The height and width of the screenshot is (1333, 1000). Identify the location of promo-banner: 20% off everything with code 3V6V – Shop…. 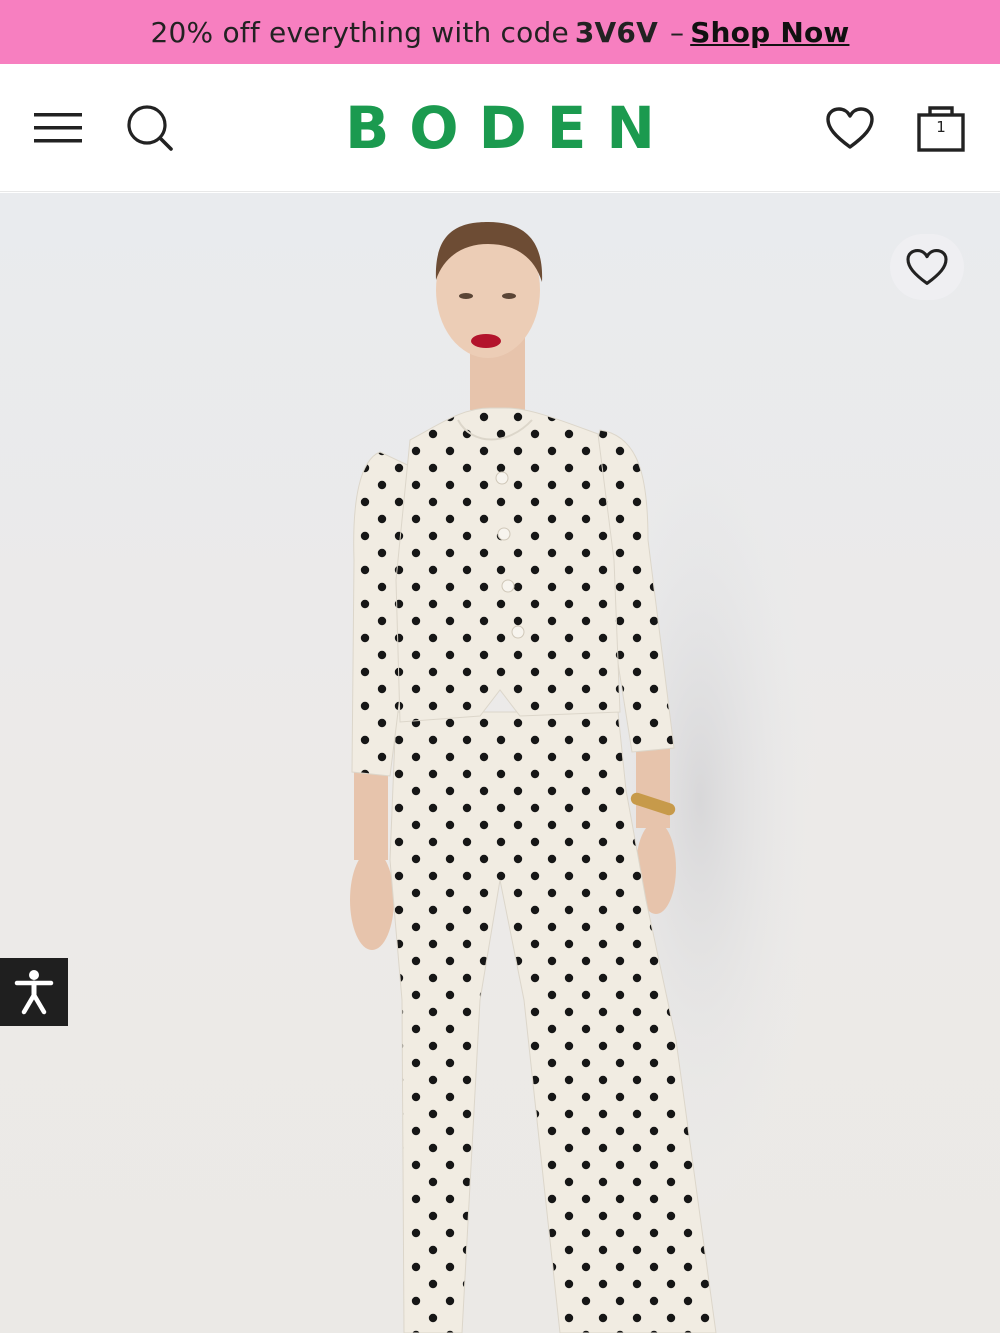
(500, 32).